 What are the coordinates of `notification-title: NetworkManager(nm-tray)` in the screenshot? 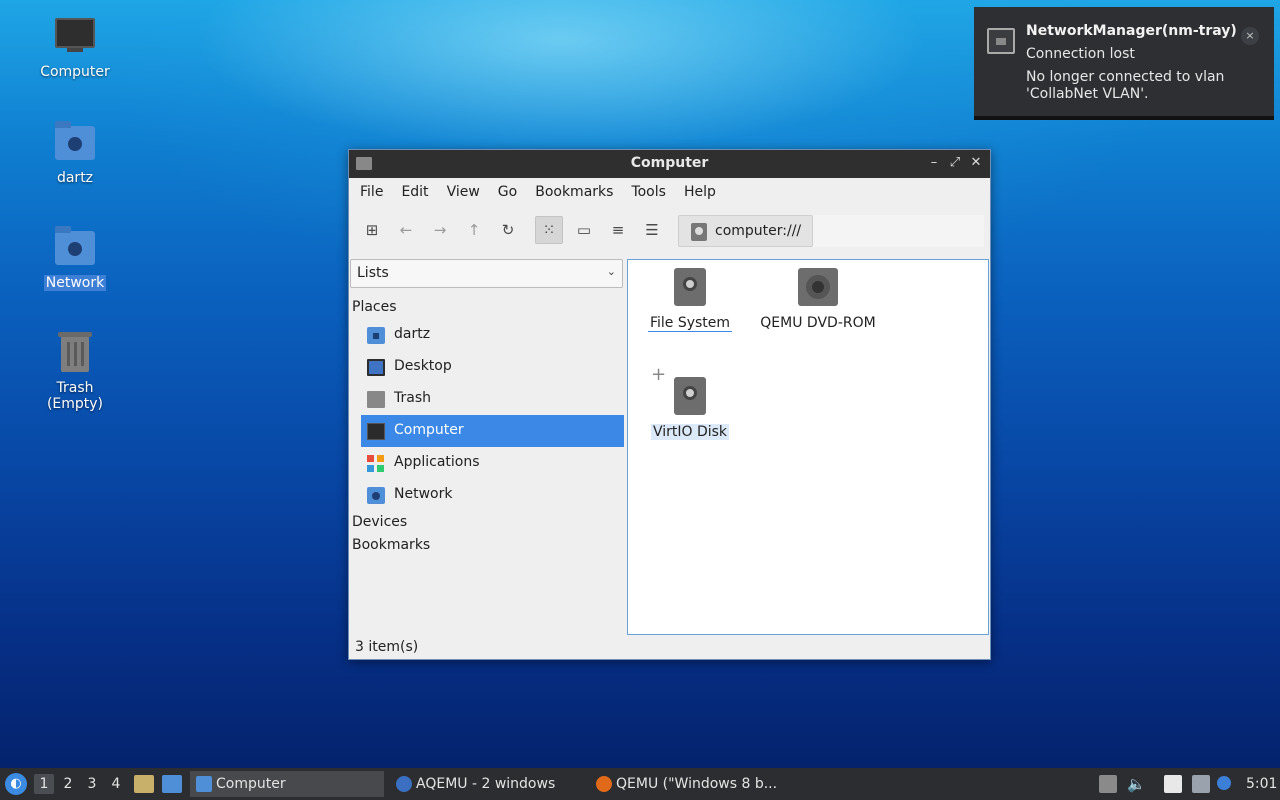 It's located at (1131, 31).